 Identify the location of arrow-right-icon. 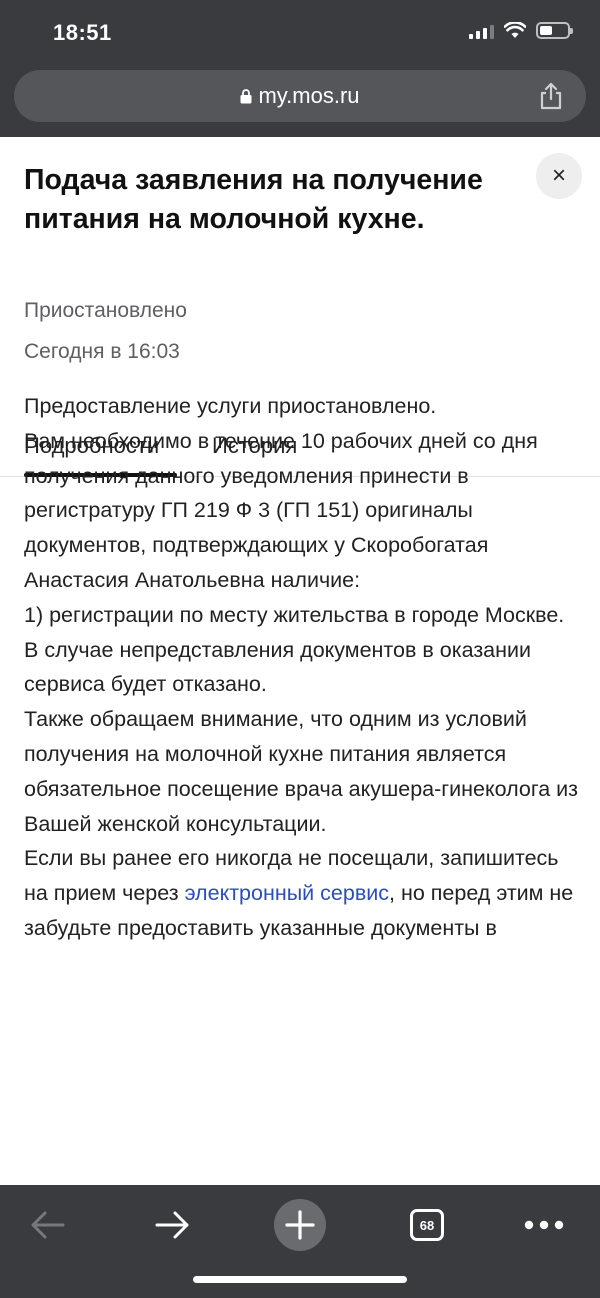
(172, 1225).